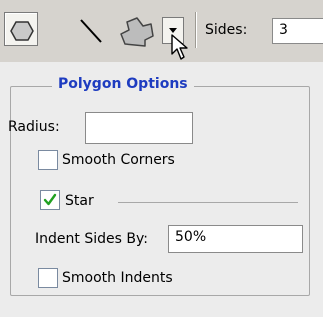  I want to click on star-label: Star, so click(79, 201).